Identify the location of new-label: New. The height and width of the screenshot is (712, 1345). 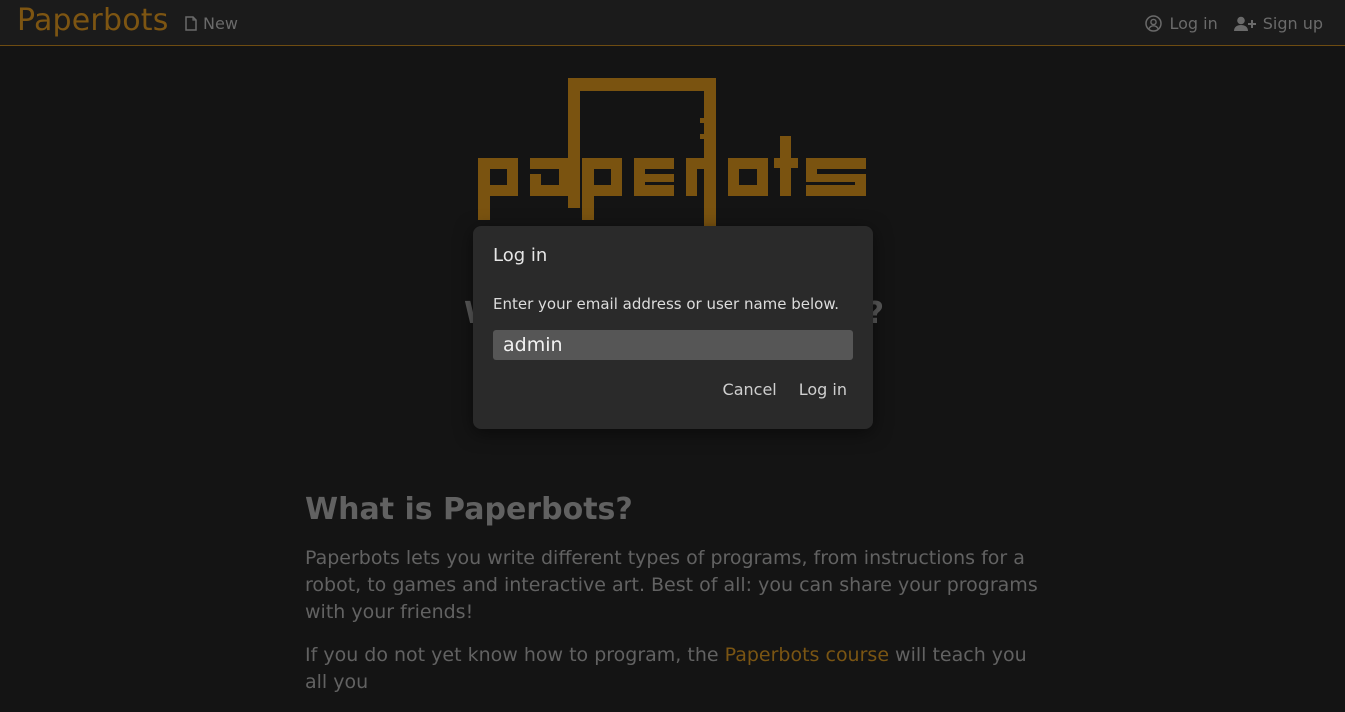
(220, 23).